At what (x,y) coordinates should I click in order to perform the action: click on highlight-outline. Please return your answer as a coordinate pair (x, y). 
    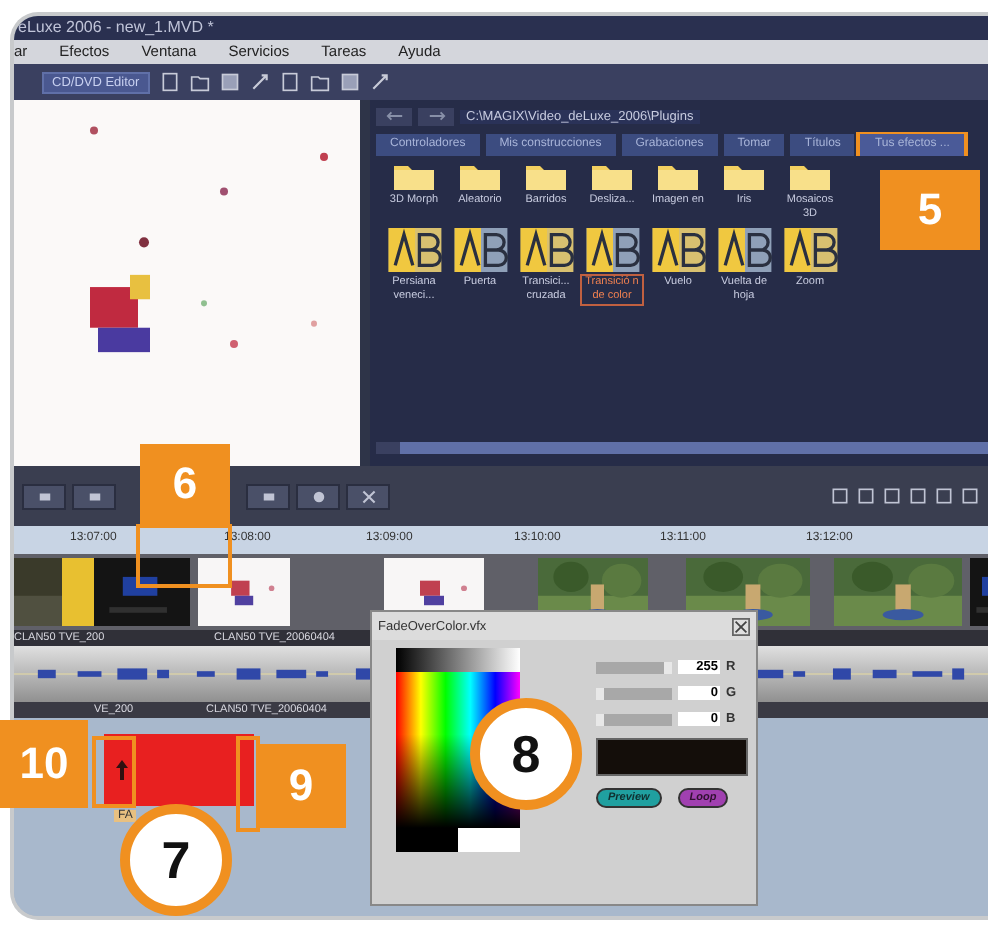
    Looking at the image, I should click on (114, 772).